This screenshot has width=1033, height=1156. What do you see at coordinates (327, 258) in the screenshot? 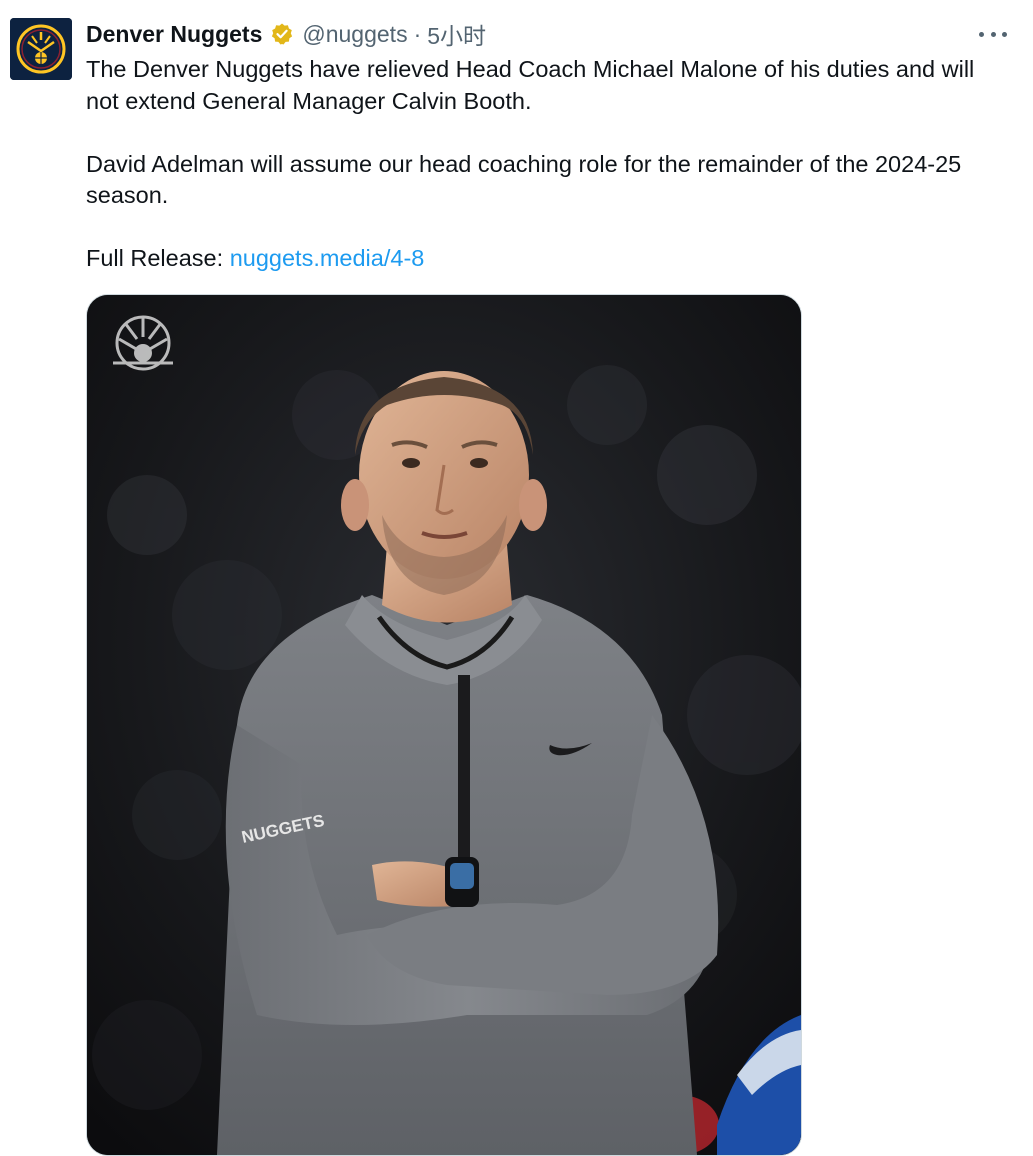
I see `full-release-link: nuggets.media/4-8` at bounding box center [327, 258].